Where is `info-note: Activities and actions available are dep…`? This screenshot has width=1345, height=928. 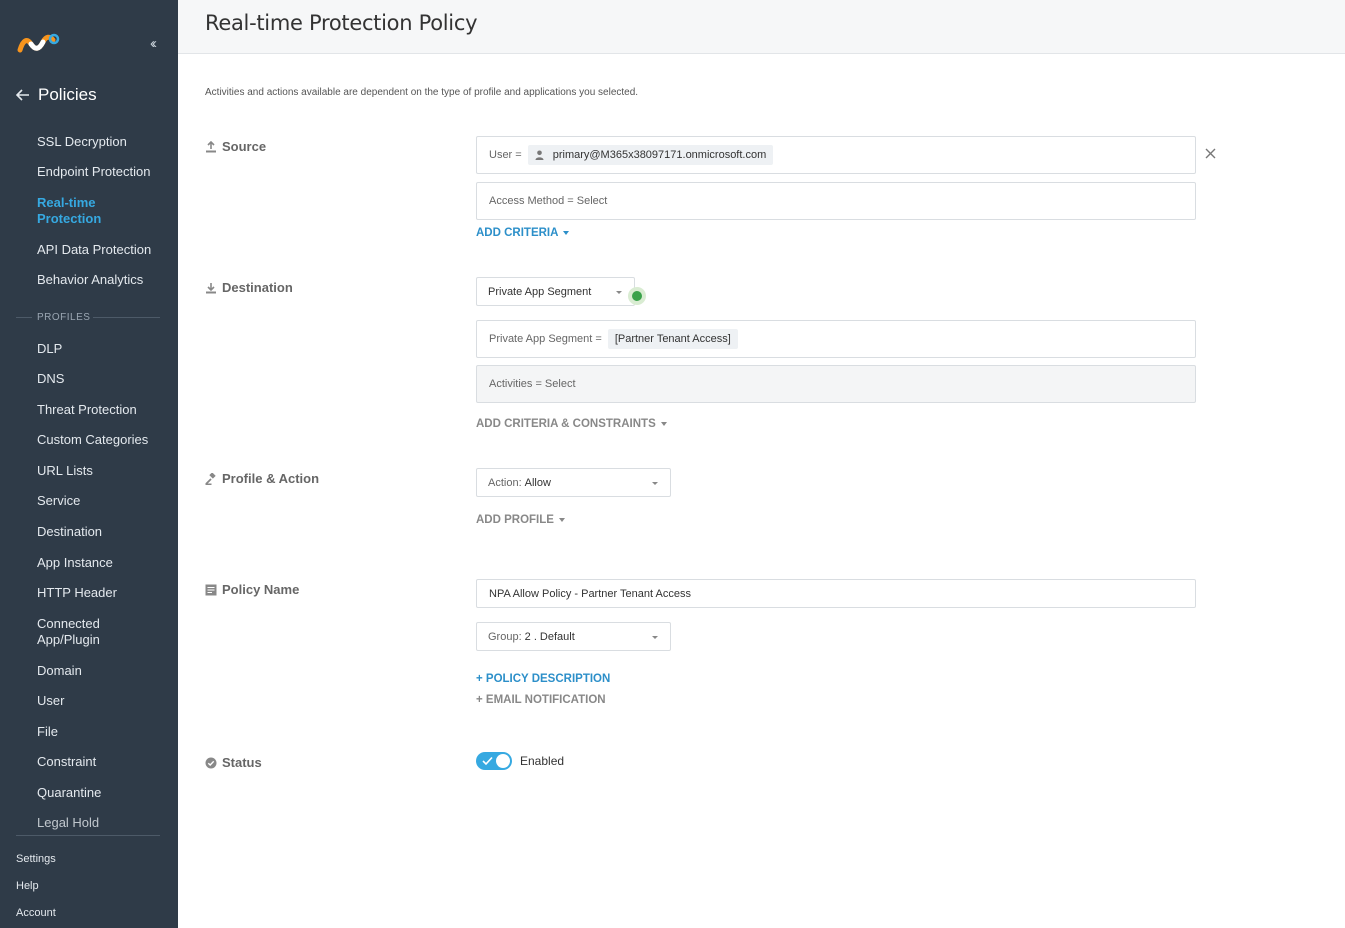 info-note: Activities and actions available are dep… is located at coordinates (422, 92).